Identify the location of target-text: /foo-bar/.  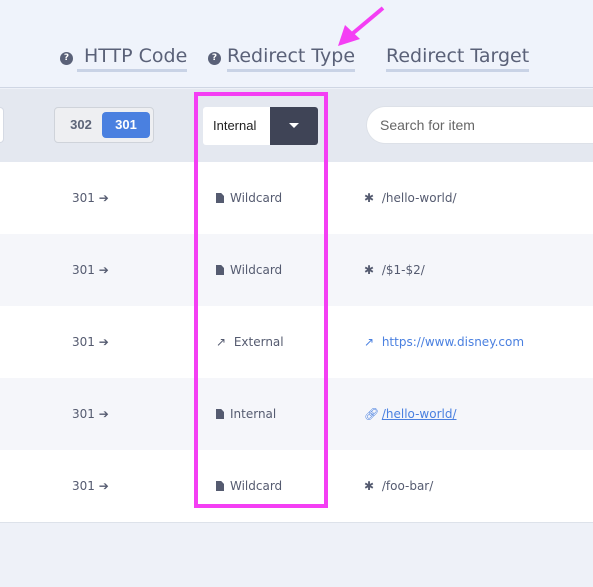
(407, 486).